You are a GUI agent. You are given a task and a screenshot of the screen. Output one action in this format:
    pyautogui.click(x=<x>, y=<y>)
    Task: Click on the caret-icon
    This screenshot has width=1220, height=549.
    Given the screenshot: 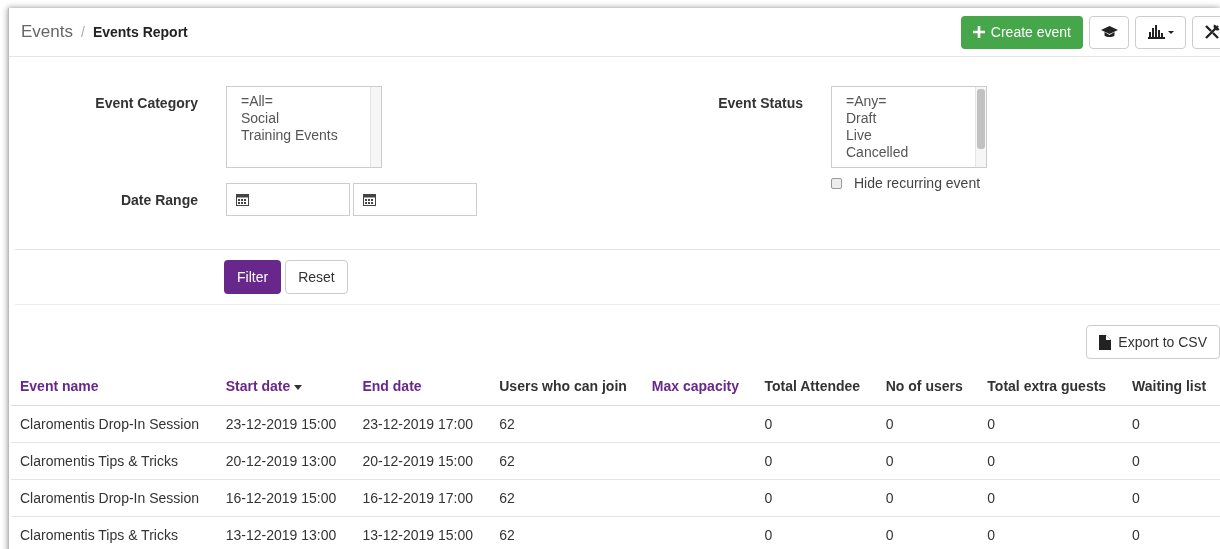 What is the action you would take?
    pyautogui.click(x=298, y=387)
    